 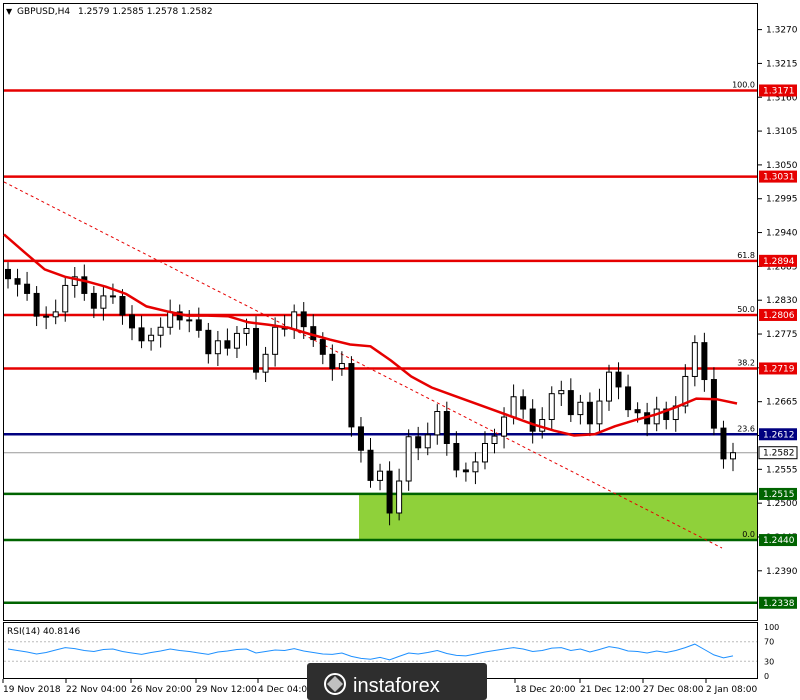 I want to click on y-tick-label: 1.3215, so click(x=782, y=64).